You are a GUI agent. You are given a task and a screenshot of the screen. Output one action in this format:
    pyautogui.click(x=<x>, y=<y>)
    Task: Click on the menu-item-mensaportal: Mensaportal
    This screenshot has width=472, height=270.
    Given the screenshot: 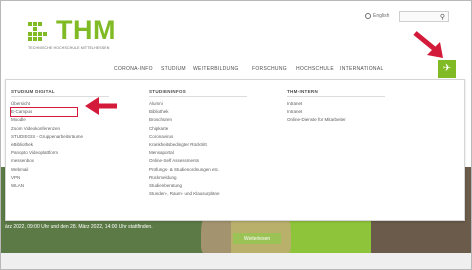 What is the action you would take?
    pyautogui.click(x=198, y=153)
    